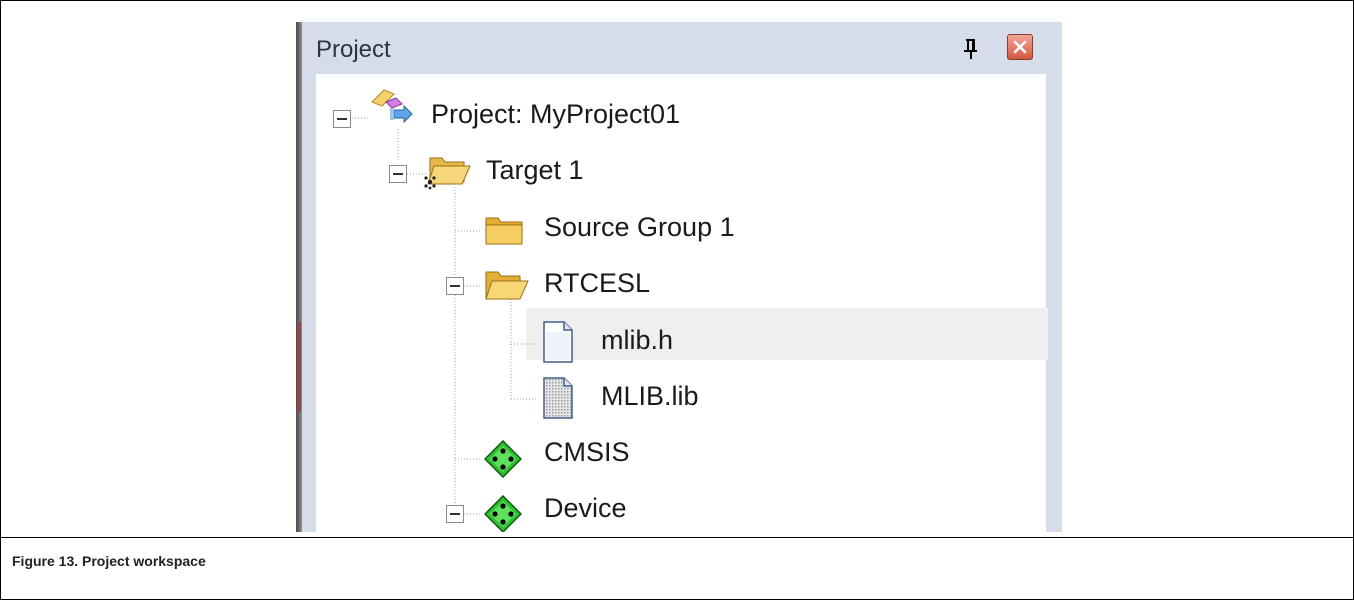 The height and width of the screenshot is (600, 1354). Describe the element at coordinates (455, 516) in the screenshot. I see `collapse-toggle-device` at that location.